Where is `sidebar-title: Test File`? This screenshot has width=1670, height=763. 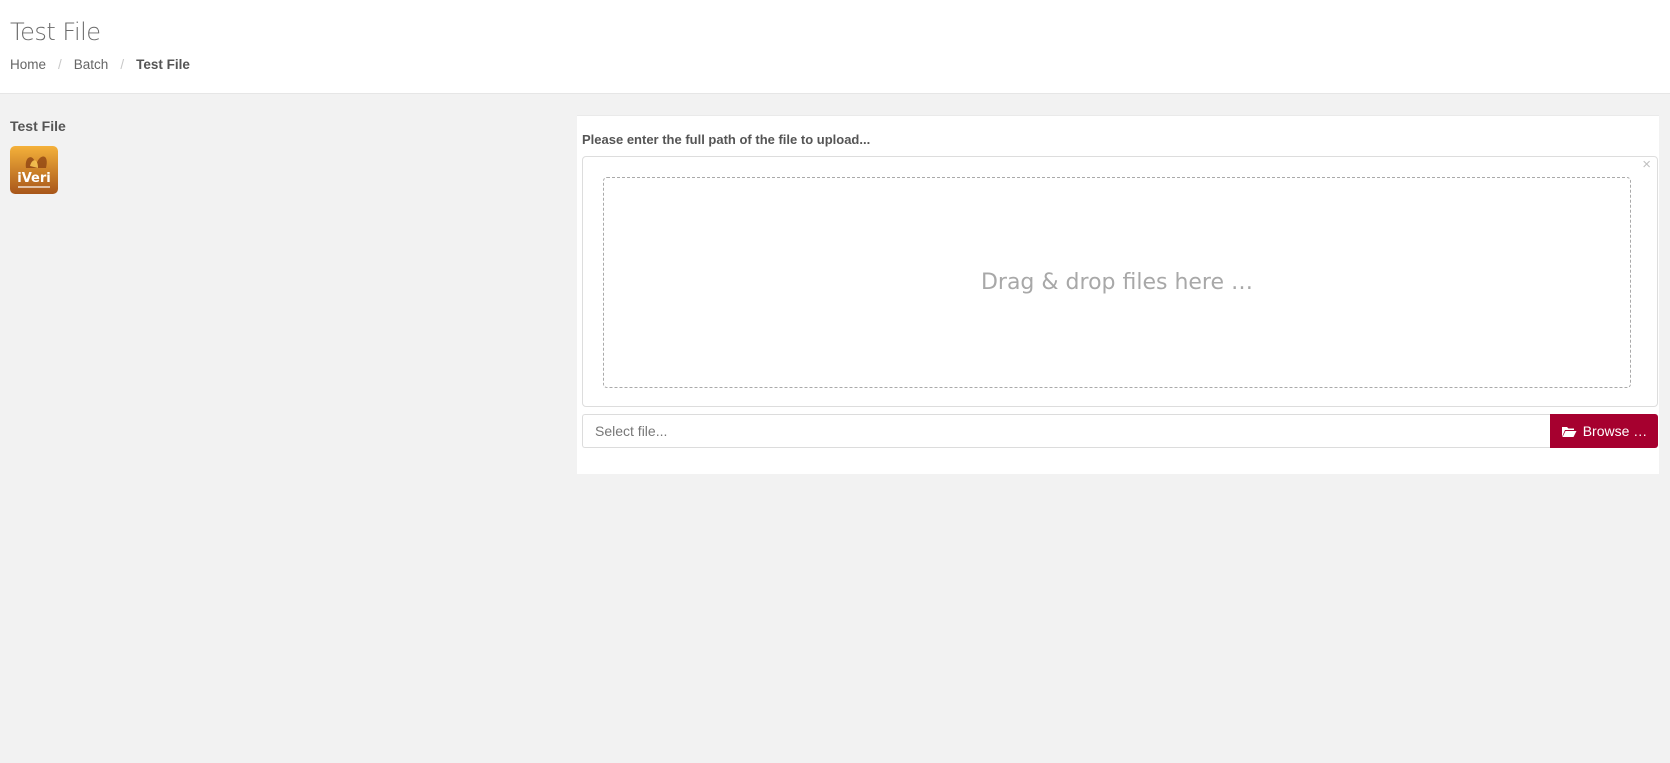 sidebar-title: Test File is located at coordinates (38, 126).